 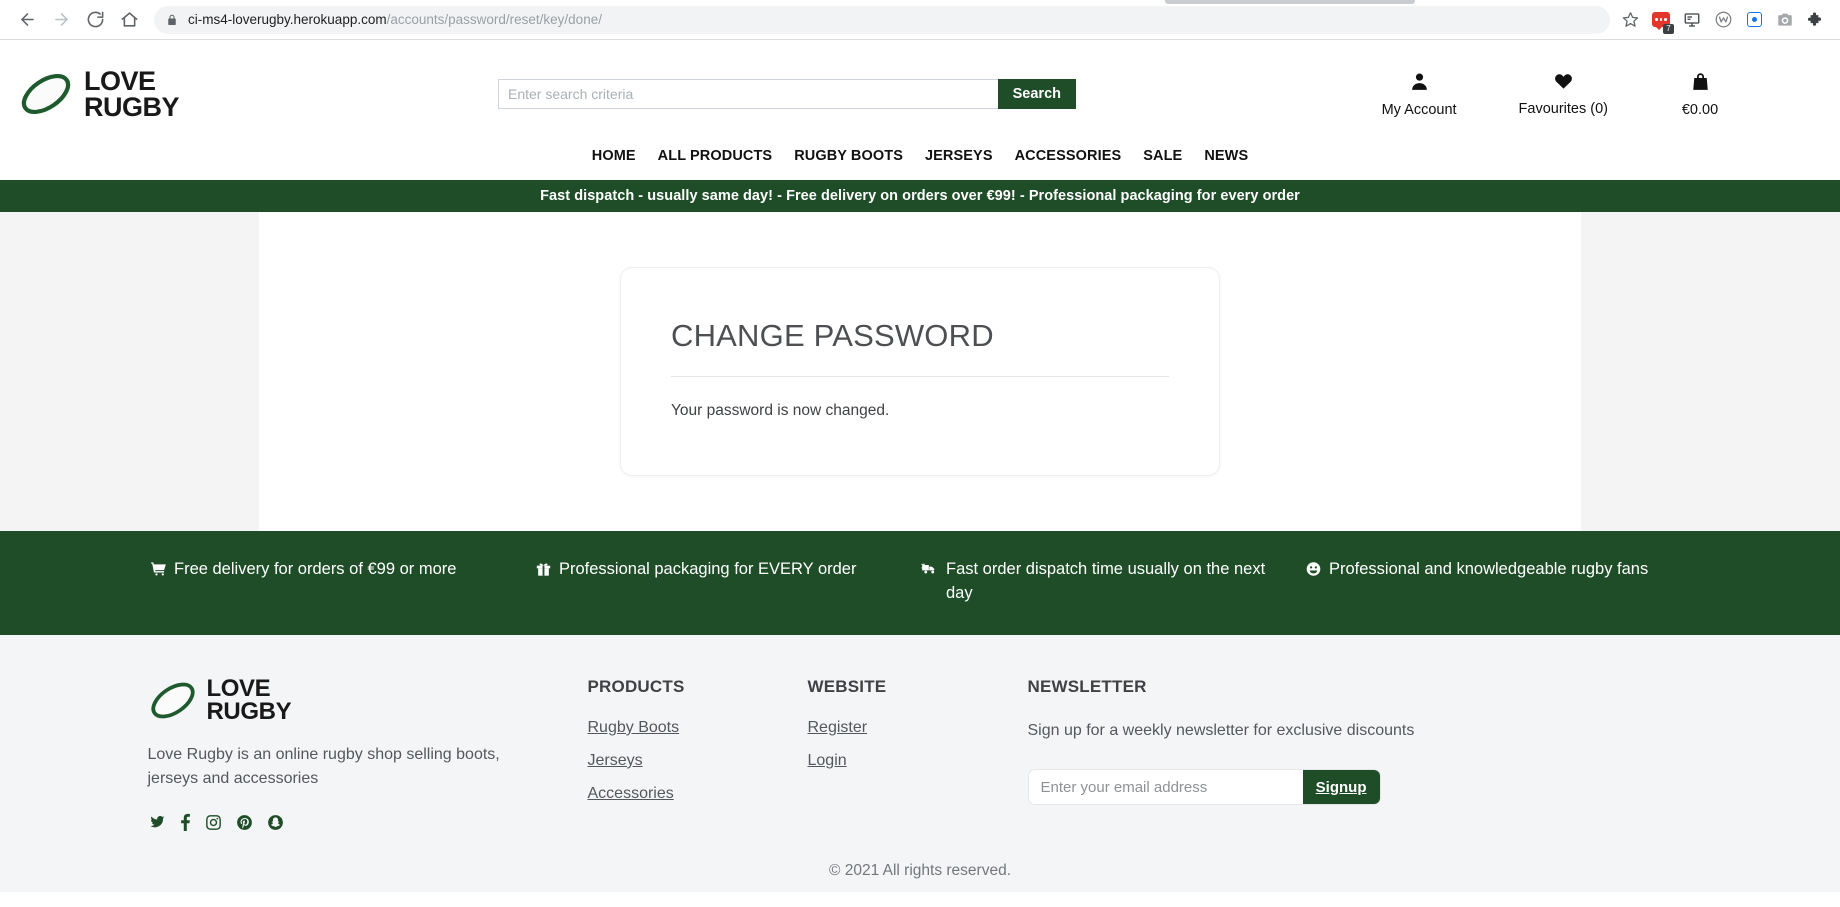 I want to click on delivery-truck-icon, so click(x=929, y=570).